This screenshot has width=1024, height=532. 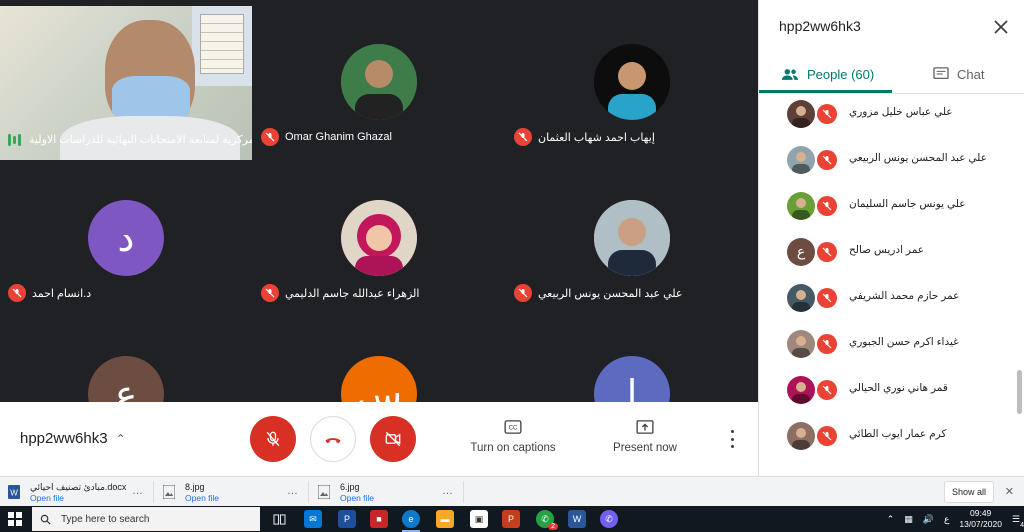 I want to click on tile-participant: الزهراء عبدالله جاسم الدليمي, so click(x=379, y=239).